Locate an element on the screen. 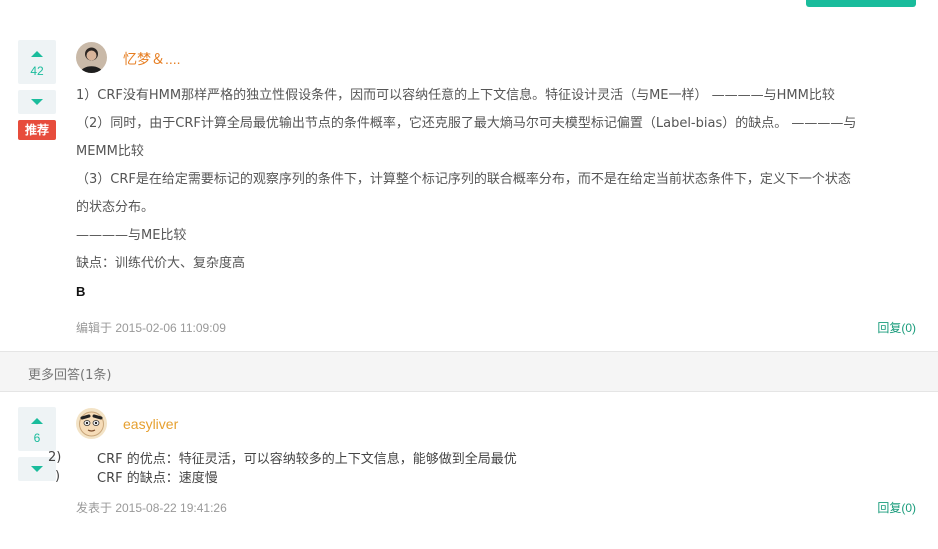  upvote-button: 6 is located at coordinates (37, 429).